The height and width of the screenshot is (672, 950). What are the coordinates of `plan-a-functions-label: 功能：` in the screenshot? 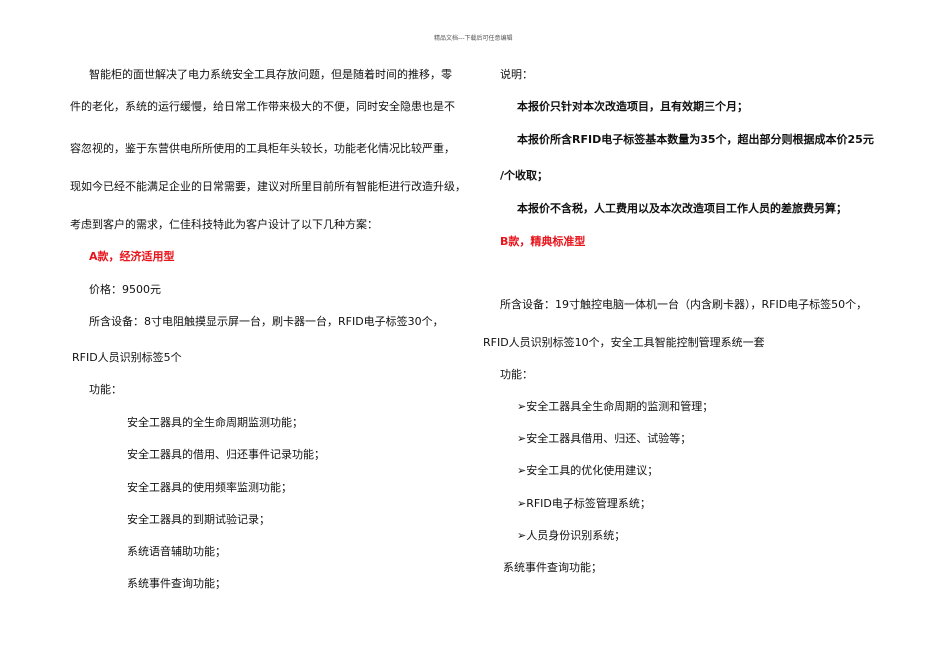 It's located at (105, 389).